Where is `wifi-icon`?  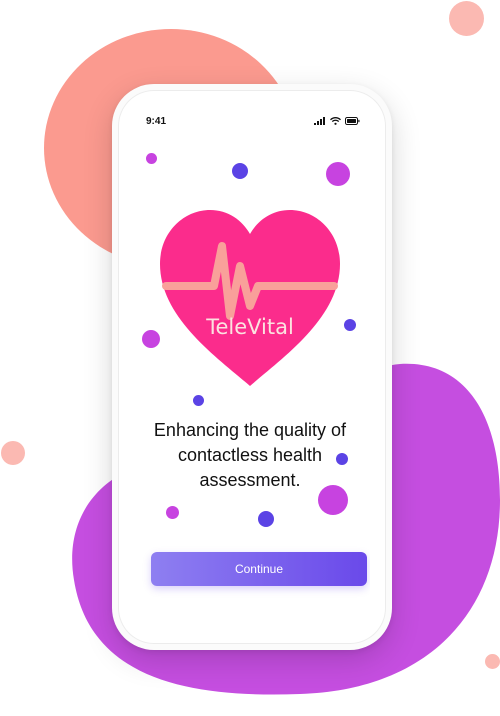
wifi-icon is located at coordinates (335, 121).